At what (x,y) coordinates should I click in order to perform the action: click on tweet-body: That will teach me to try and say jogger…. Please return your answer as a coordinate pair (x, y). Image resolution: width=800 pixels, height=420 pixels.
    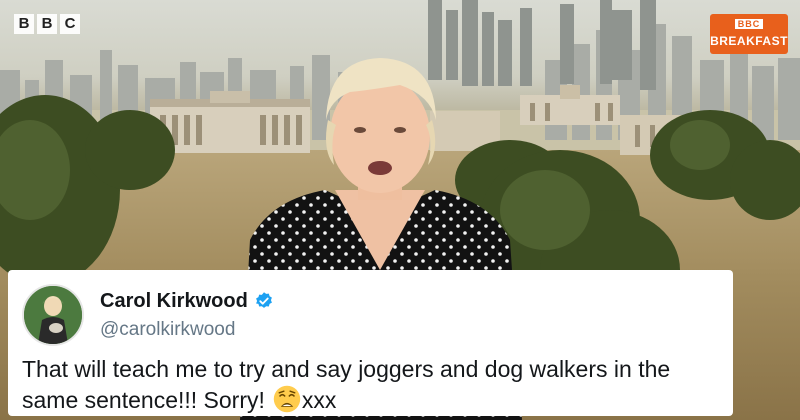
    Looking at the image, I should click on (346, 384).